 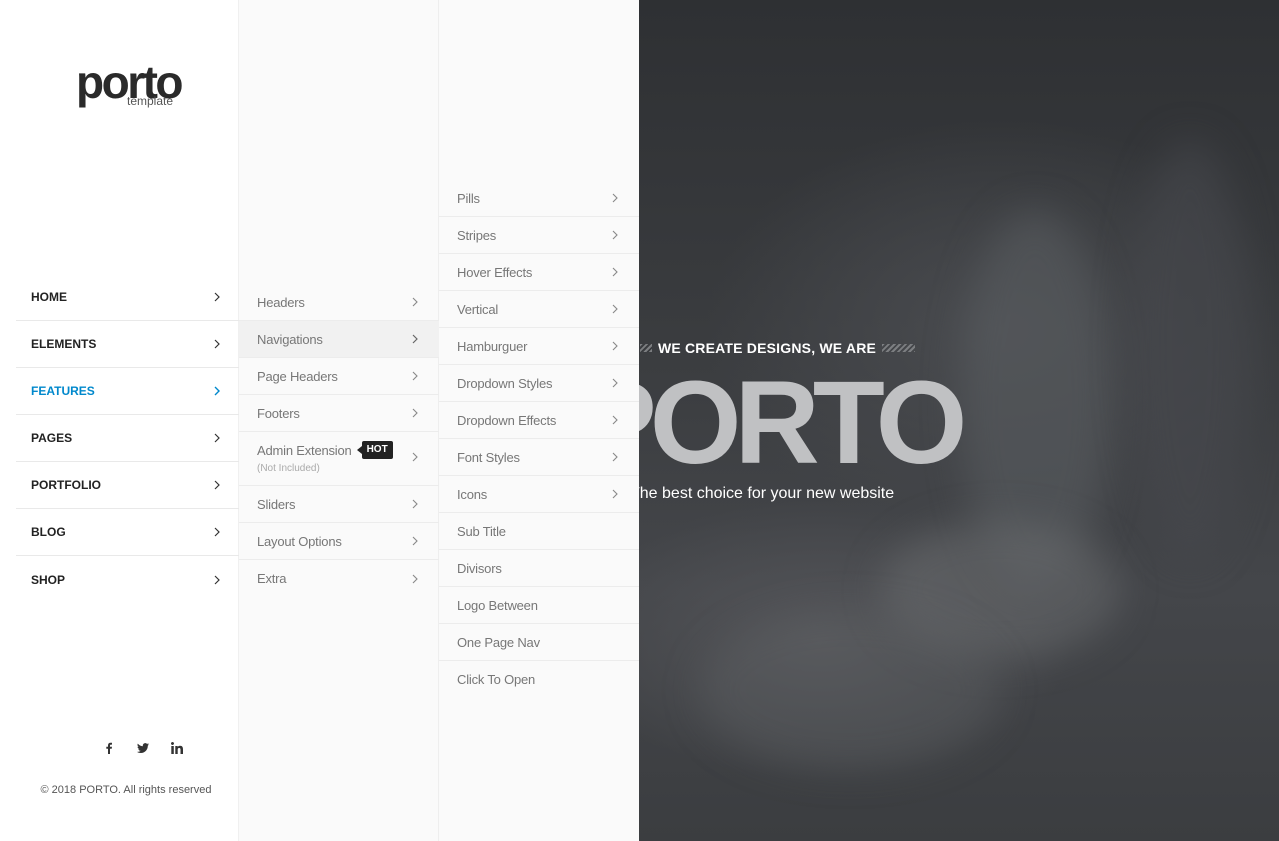 I want to click on hero-kicker: WE CREATE DESIGNS, WE ARE, so click(x=777, y=348).